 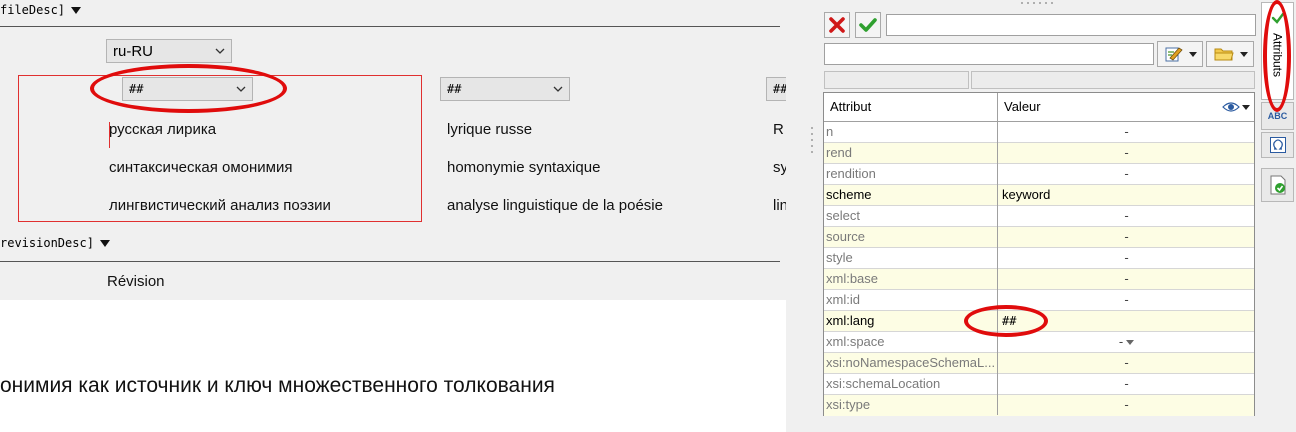 What do you see at coordinates (55, 243) in the screenshot?
I see `revisiondesc-tag: revisionDesc]` at bounding box center [55, 243].